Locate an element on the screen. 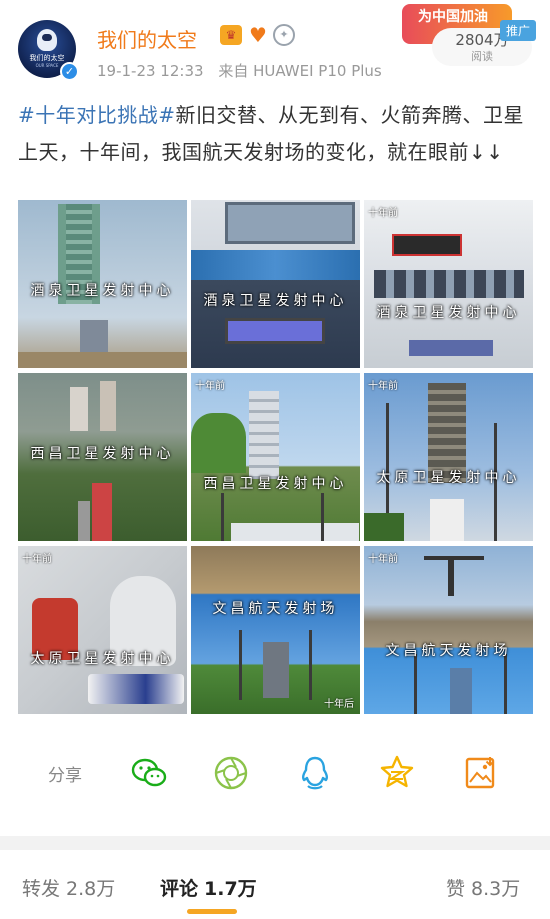 The height and width of the screenshot is (919, 550). image-tile: 十年前 文昌航天发射场 is located at coordinates (448, 630).